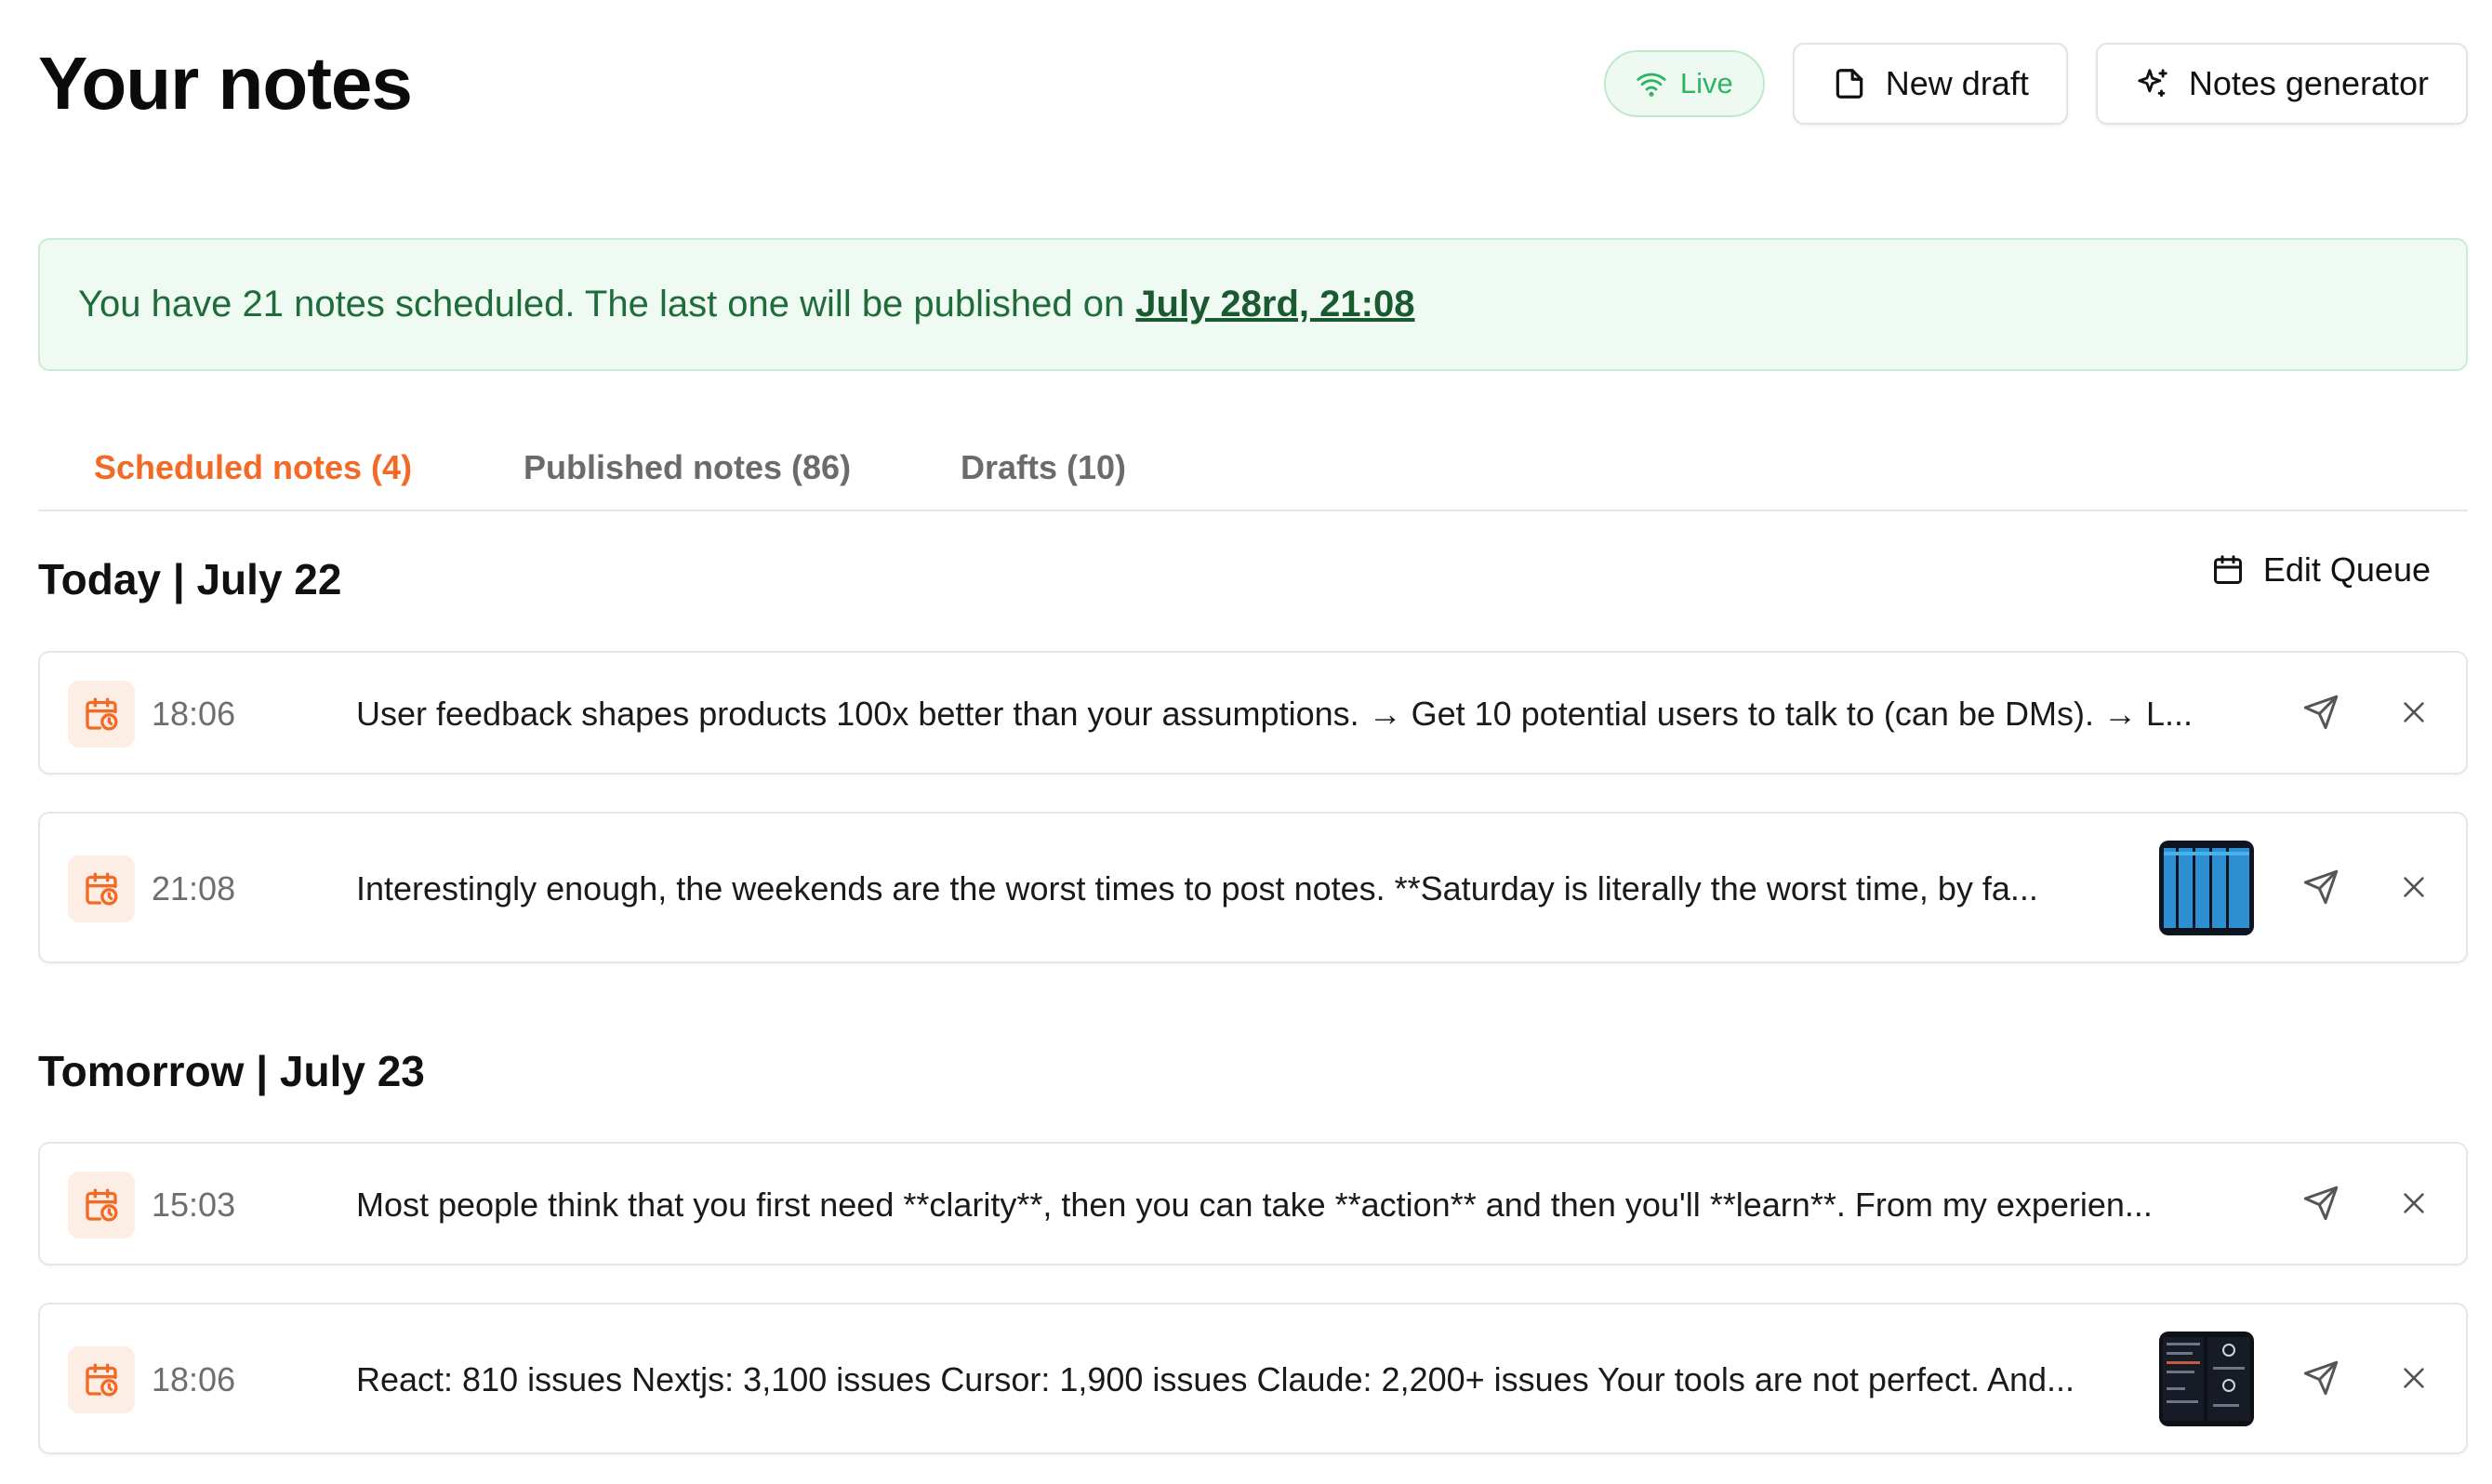 The width and height of the screenshot is (2492, 1484). I want to click on note-time: 15:03, so click(194, 1205).